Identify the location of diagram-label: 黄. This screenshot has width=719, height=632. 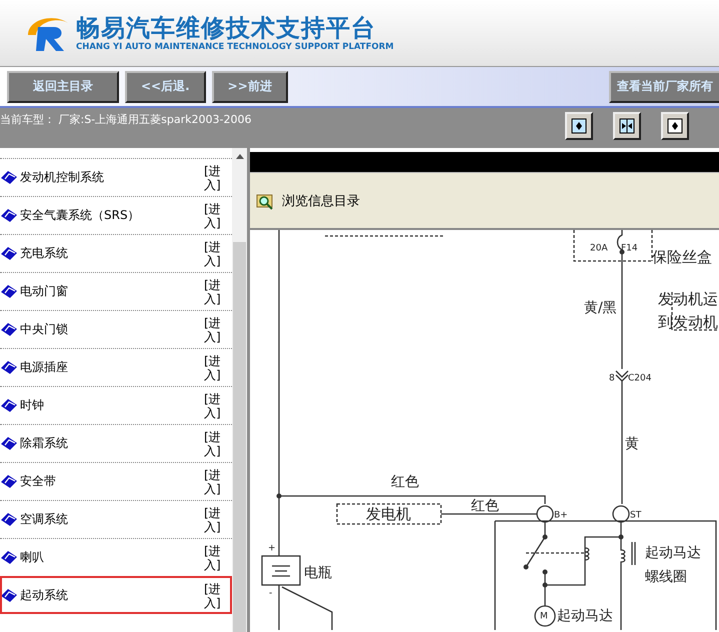
(632, 444).